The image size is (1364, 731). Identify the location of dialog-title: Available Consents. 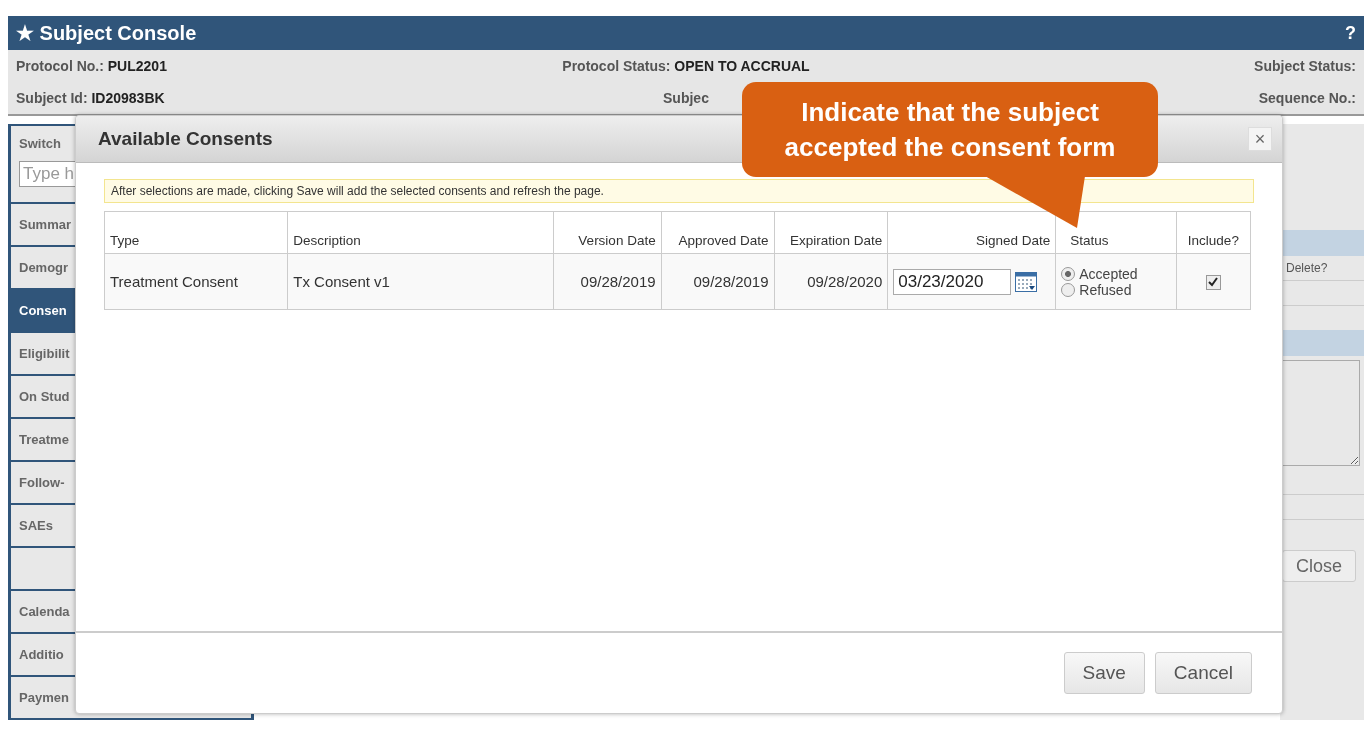
(185, 139).